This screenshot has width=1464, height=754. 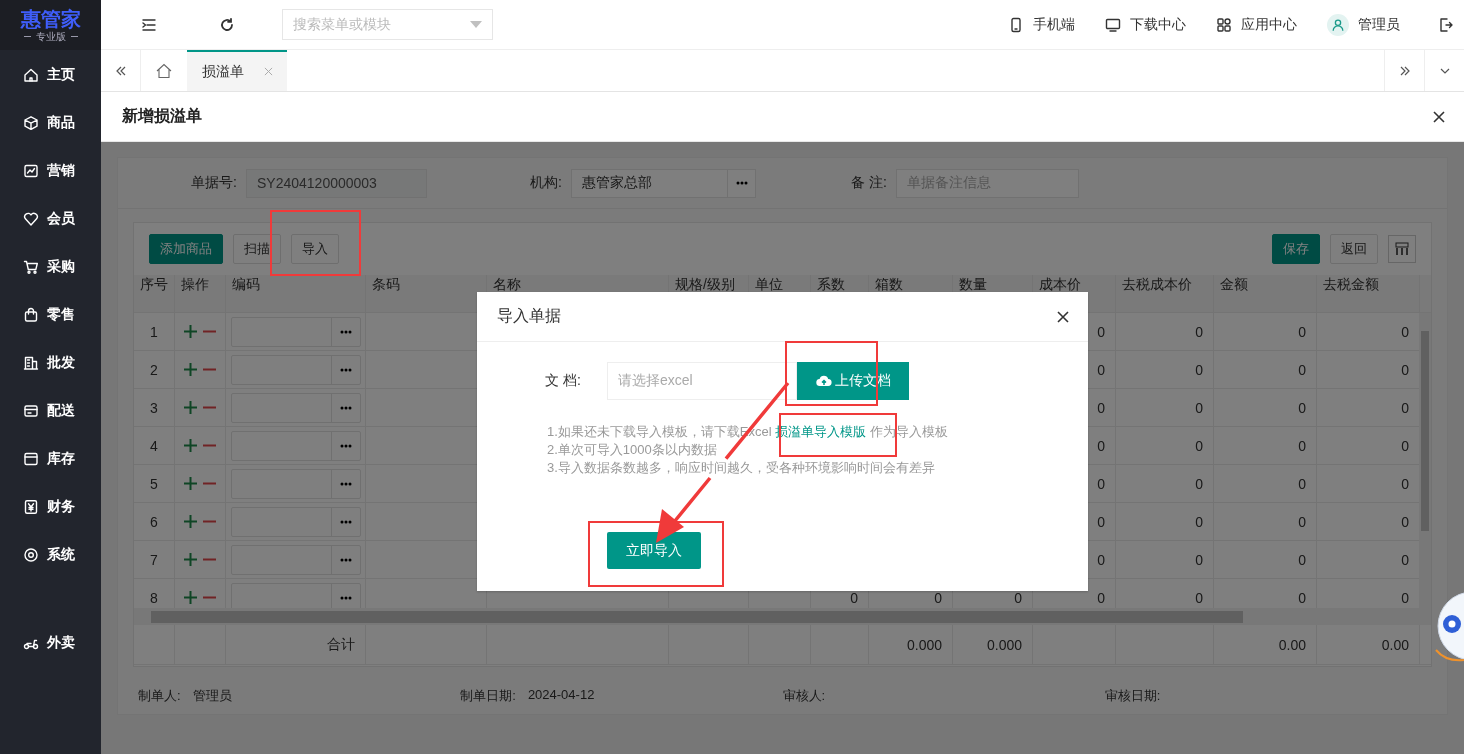 I want to click on sidebar-item: 配送, so click(x=50, y=411).